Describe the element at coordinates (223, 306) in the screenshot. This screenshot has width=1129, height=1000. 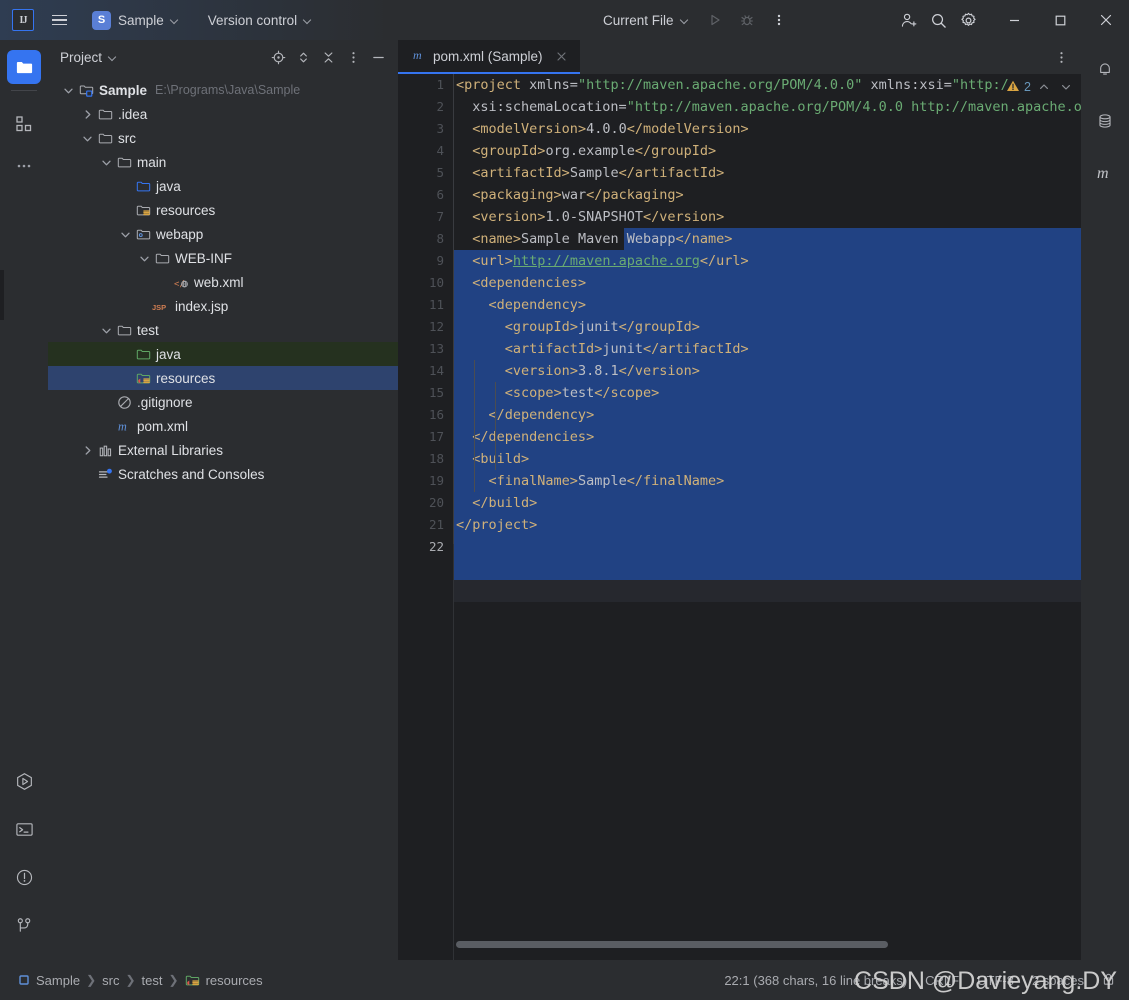
I see `tree-node-index-jsp: JSP index.jsp` at that location.